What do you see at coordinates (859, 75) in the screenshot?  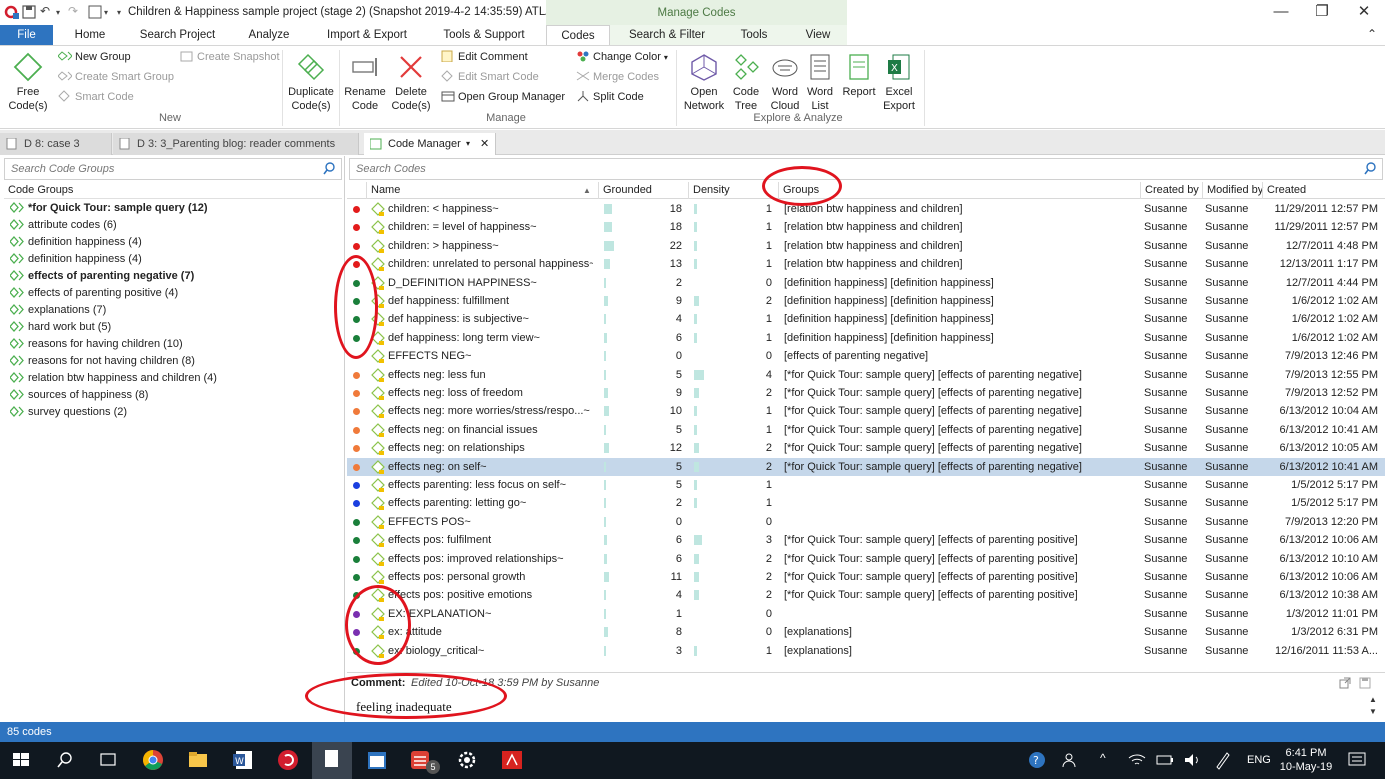 I see `report-button: Report` at bounding box center [859, 75].